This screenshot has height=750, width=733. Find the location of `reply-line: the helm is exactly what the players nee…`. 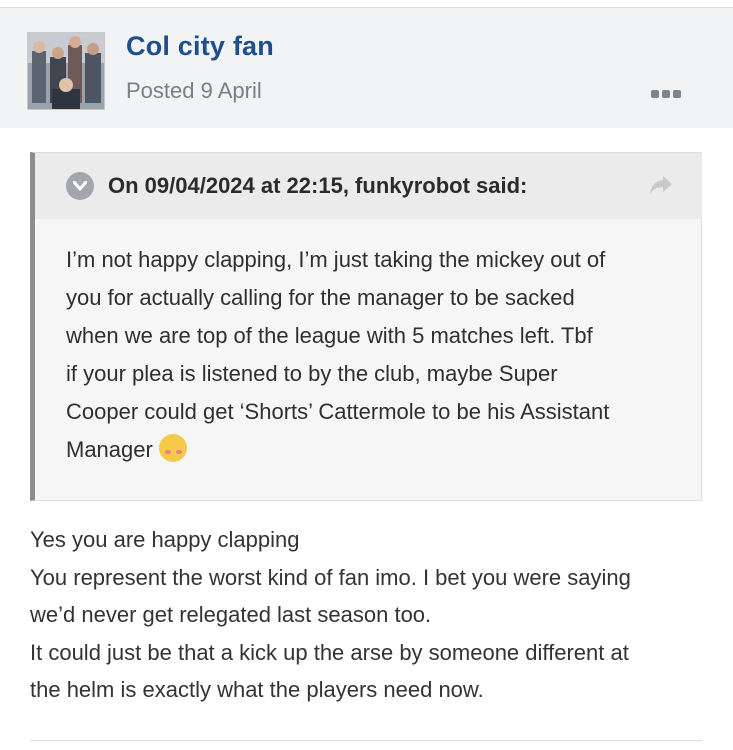

reply-line: the helm is exactly what the players nee… is located at coordinates (257, 689).